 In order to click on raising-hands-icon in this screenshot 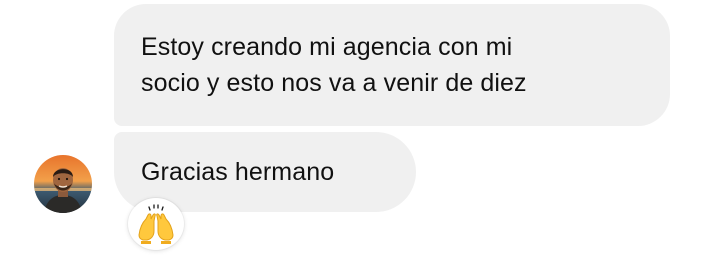, I will do `click(156, 224)`.